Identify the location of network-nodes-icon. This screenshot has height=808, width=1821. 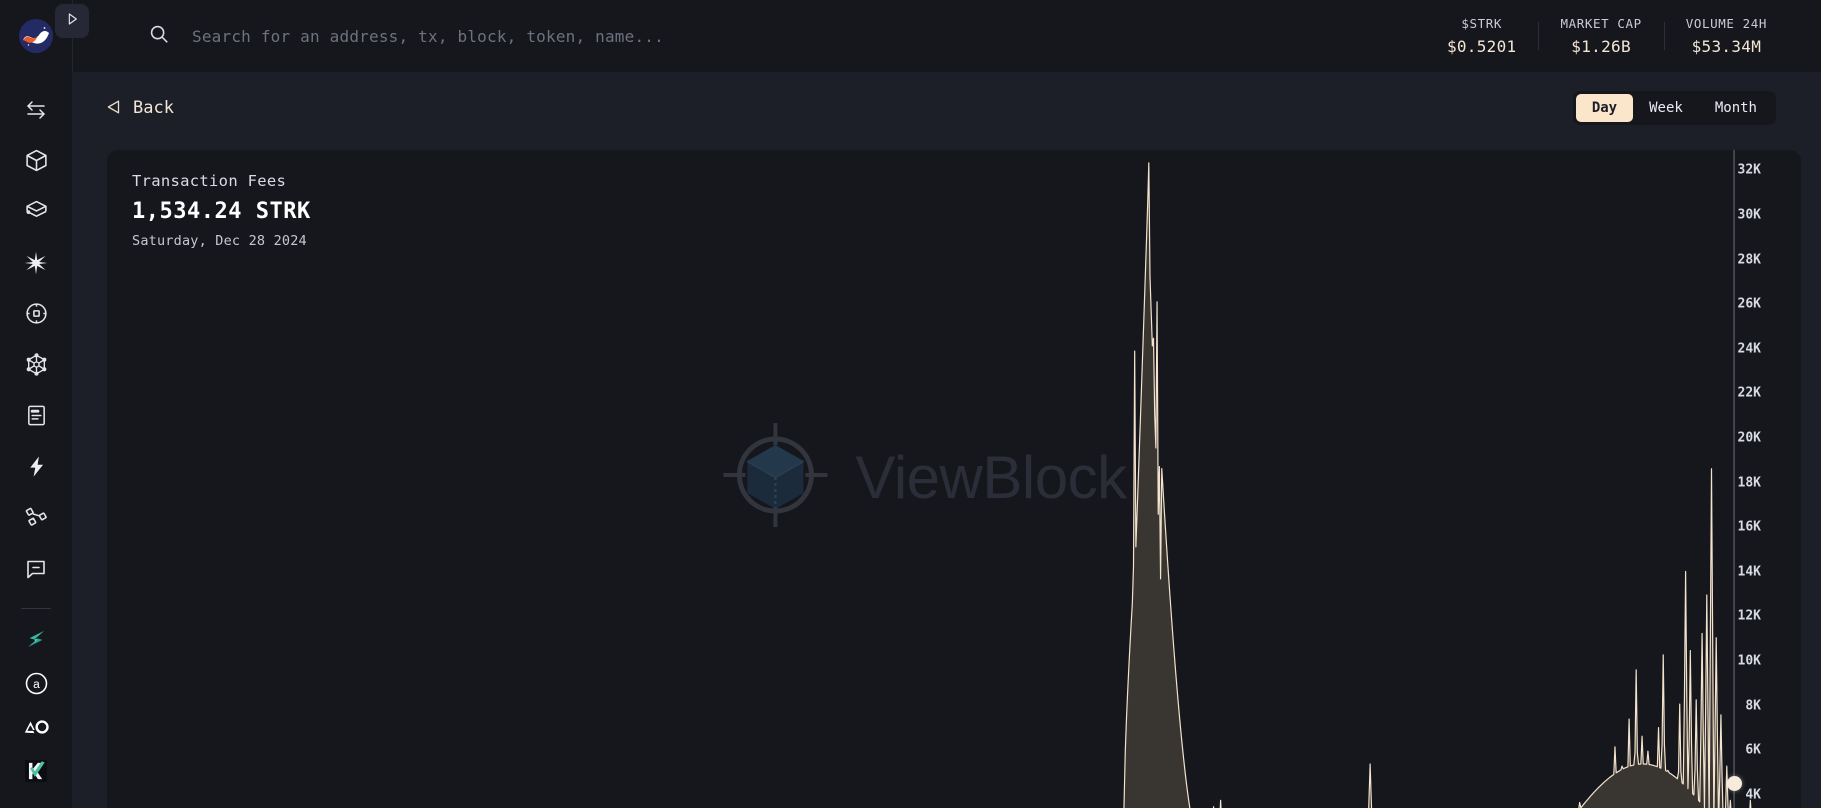
(36, 364).